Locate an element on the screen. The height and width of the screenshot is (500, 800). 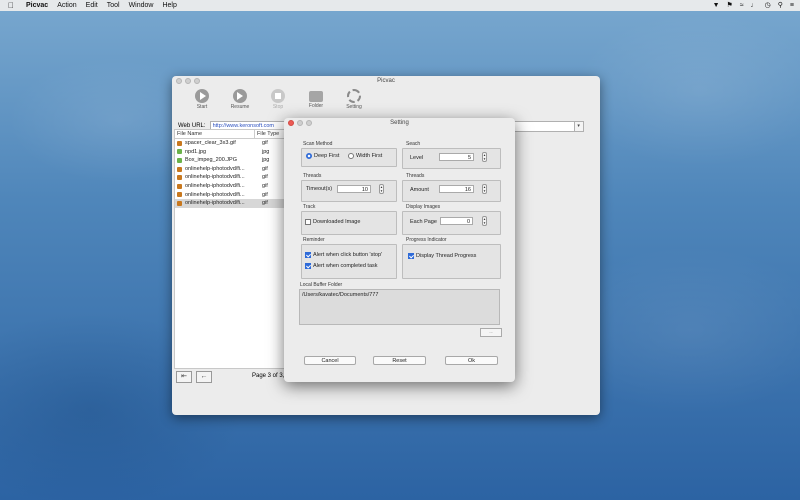
resume-button: Resume is located at coordinates (240, 102).